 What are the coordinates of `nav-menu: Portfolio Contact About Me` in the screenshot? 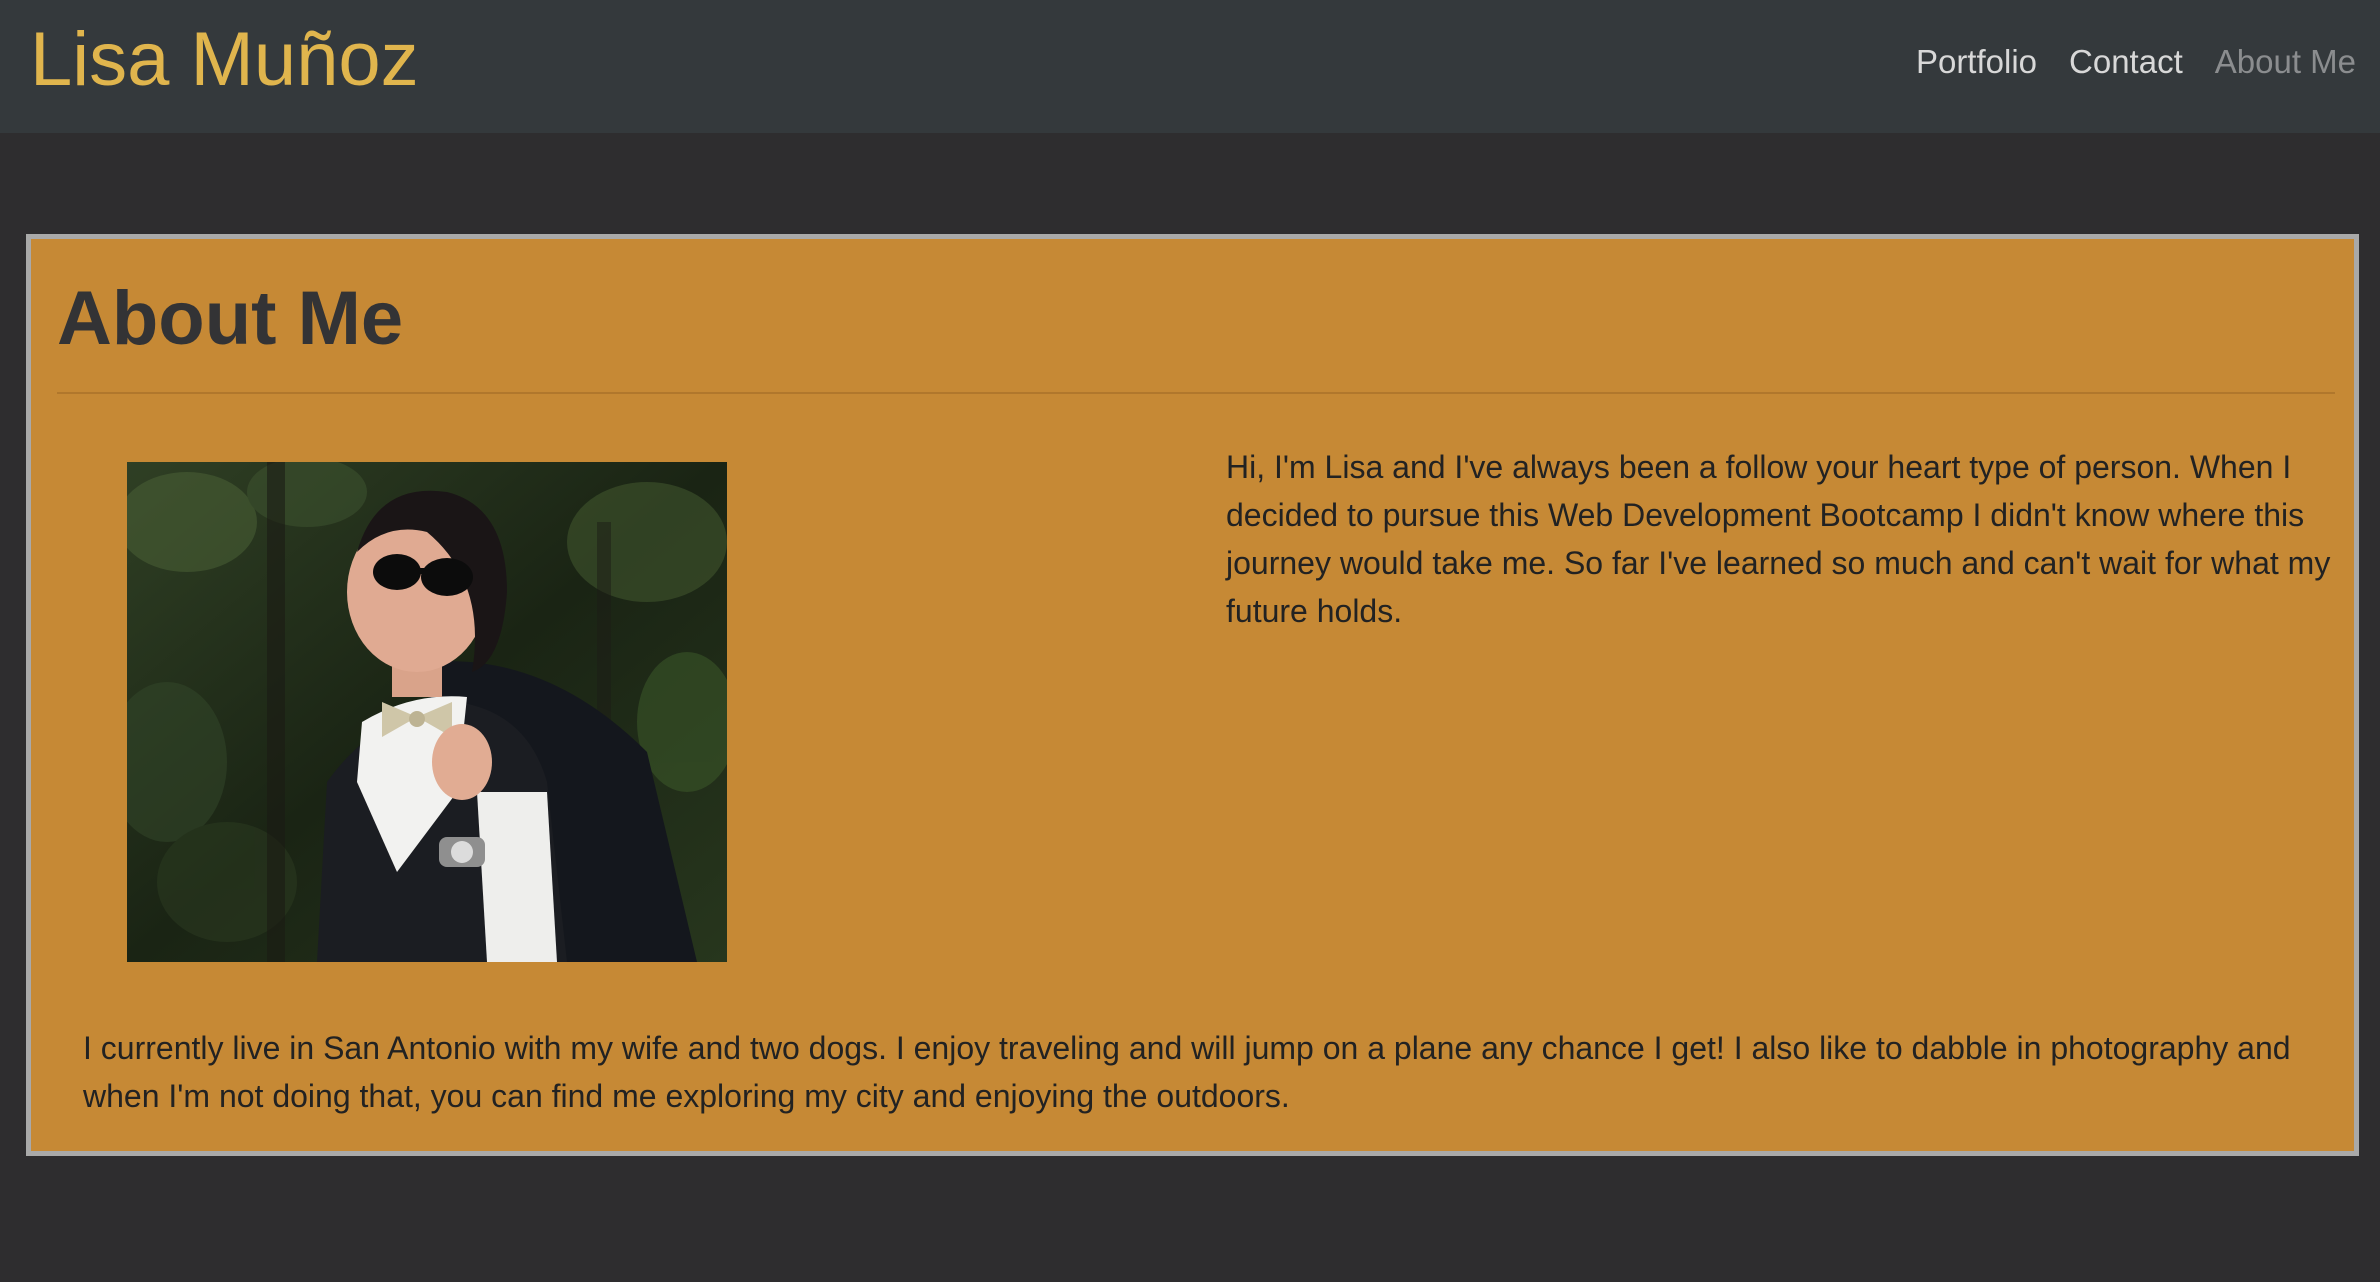 It's located at (2136, 62).